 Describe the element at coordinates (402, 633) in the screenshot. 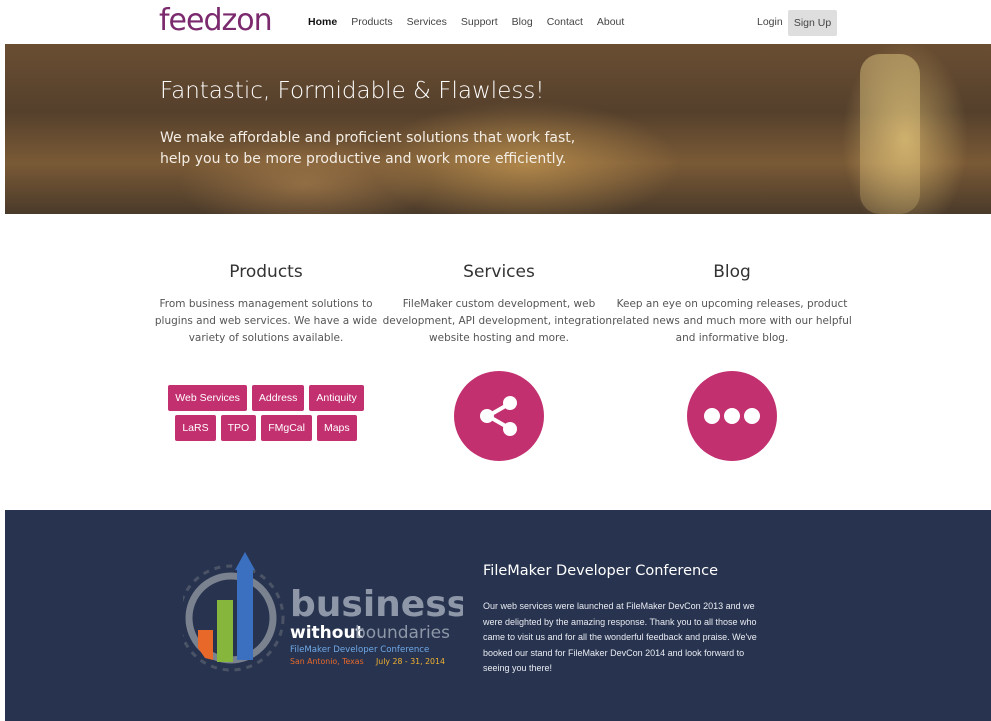

I see `logo-word-boundaries: boundaries` at that location.